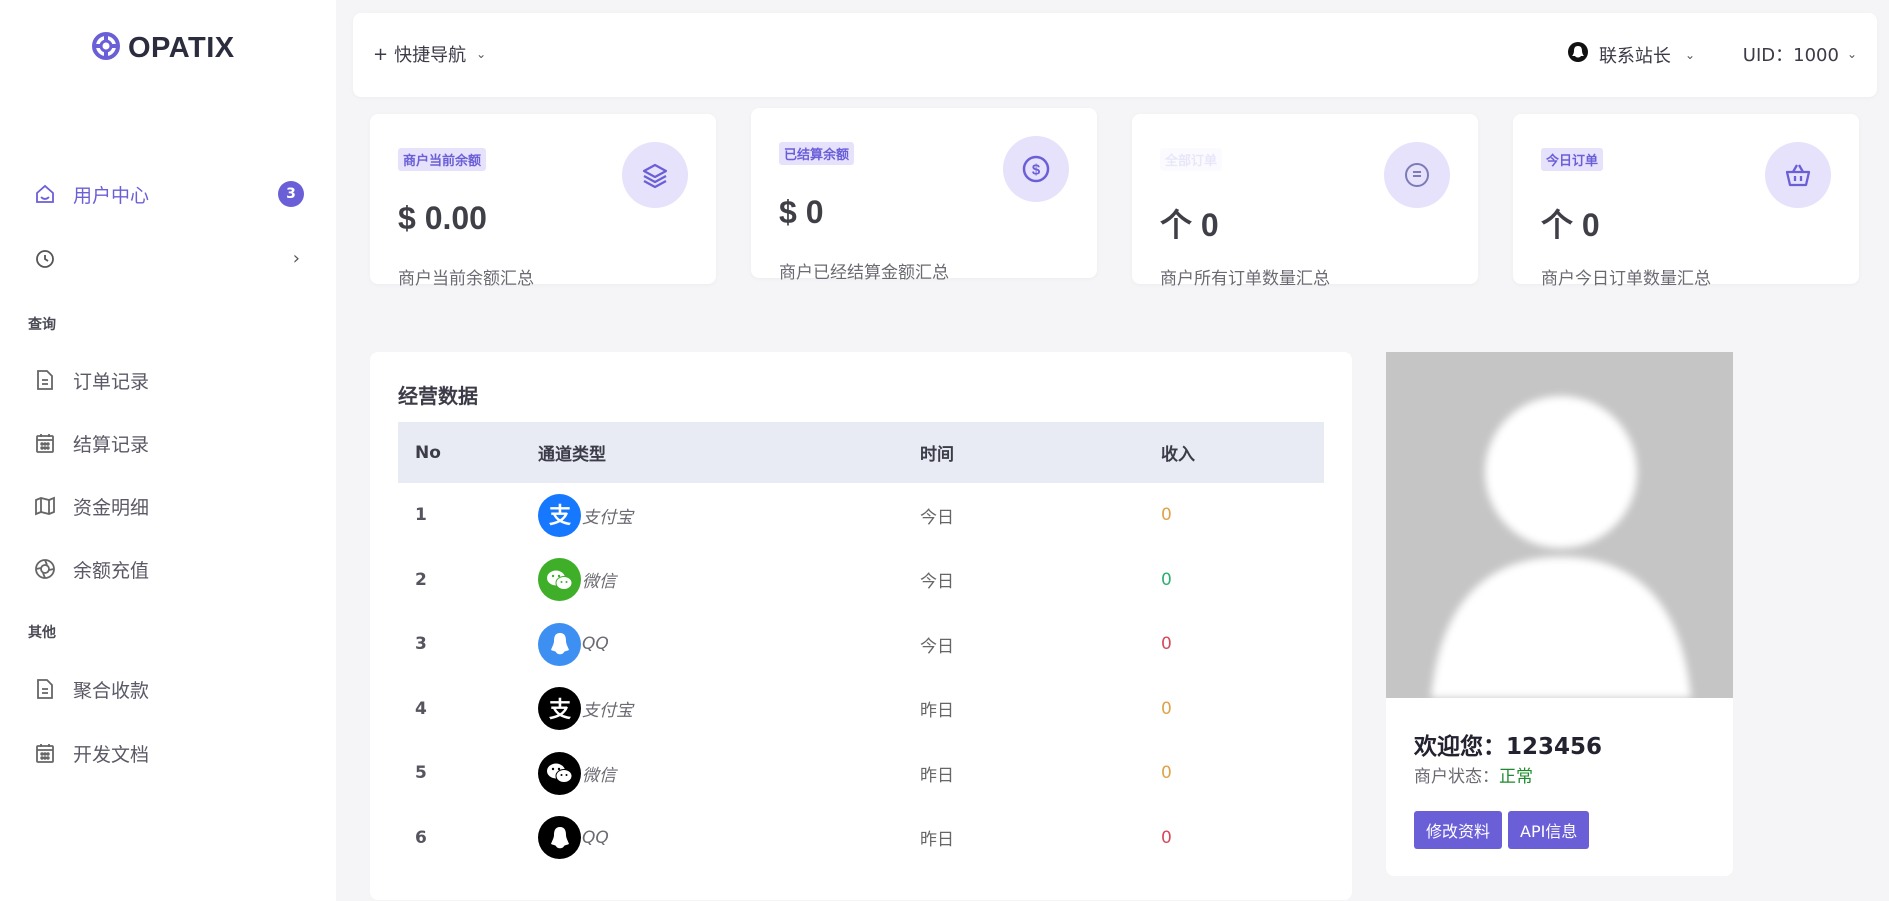  I want to click on order-circle-icon, so click(1417, 175).